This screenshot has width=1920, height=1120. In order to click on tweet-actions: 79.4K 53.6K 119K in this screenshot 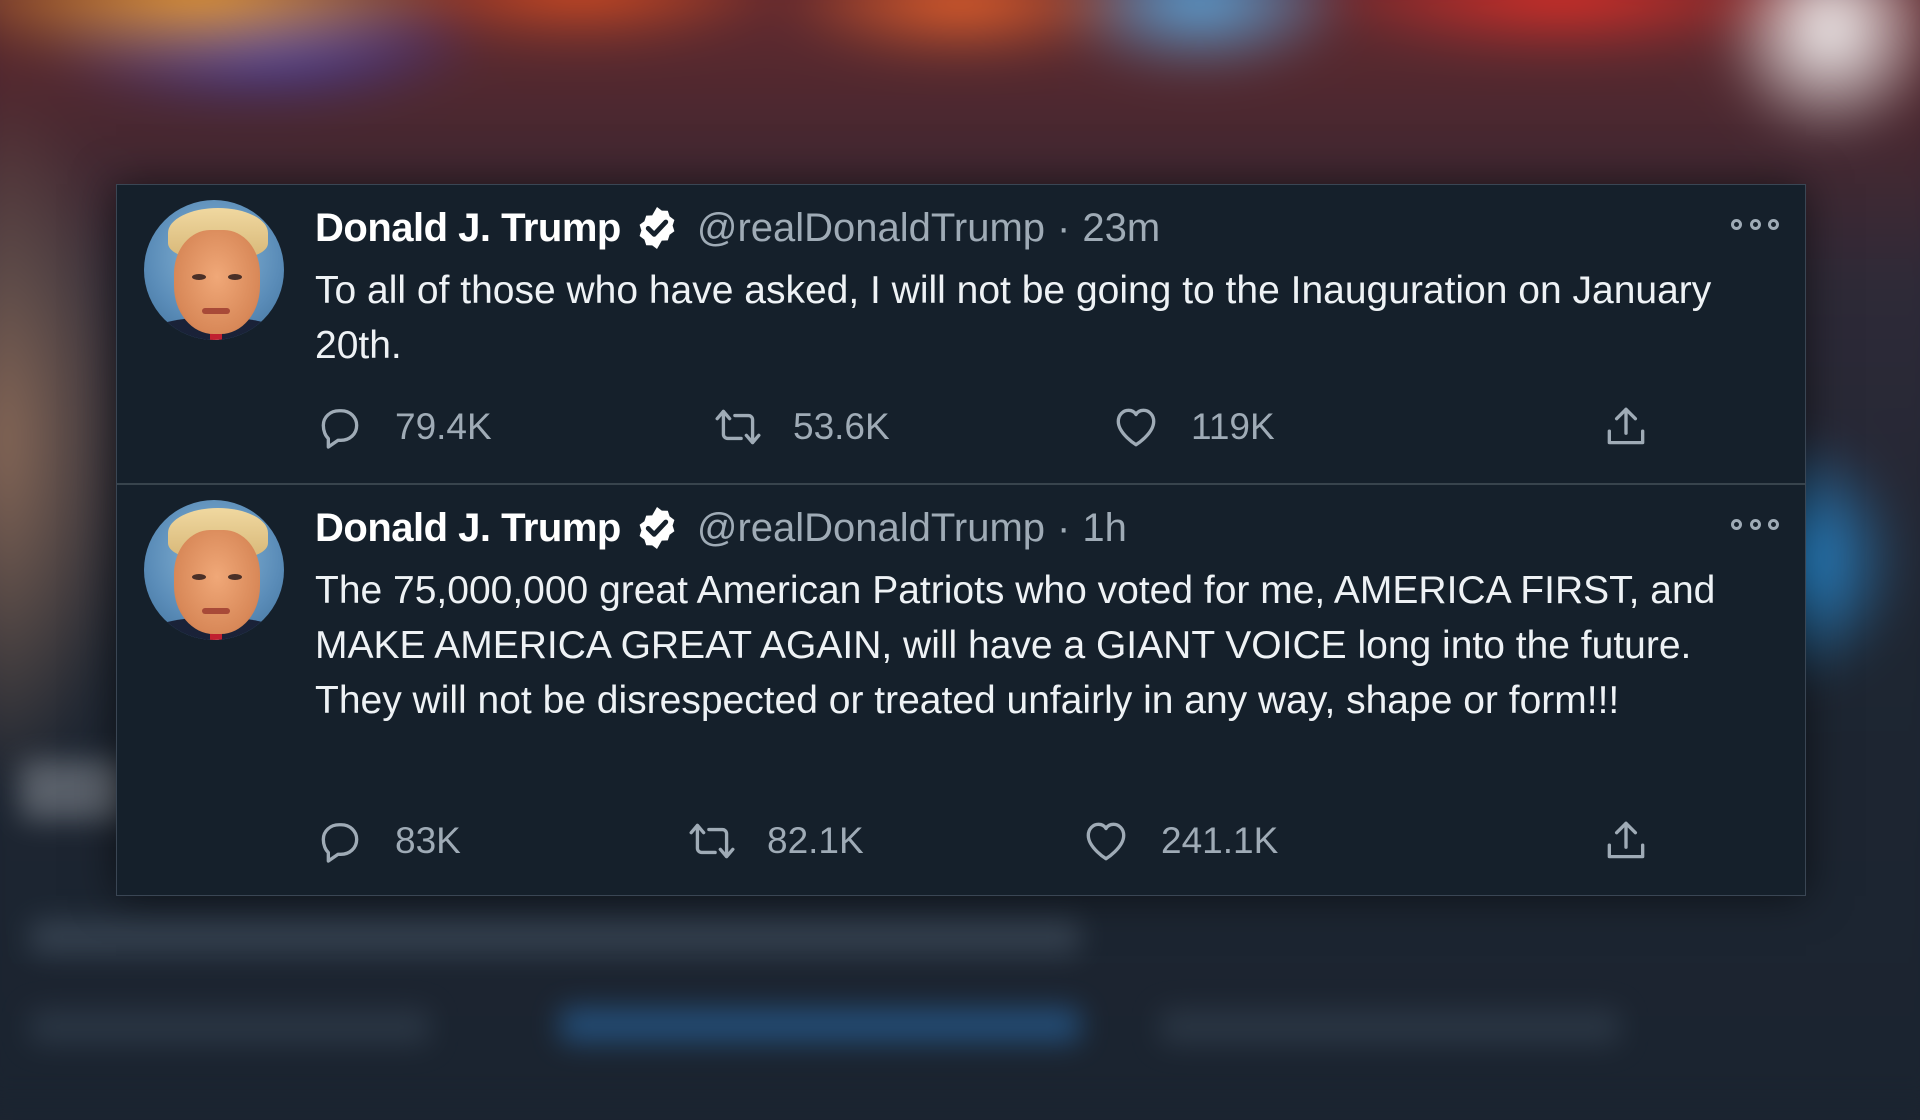, I will do `click(980, 427)`.